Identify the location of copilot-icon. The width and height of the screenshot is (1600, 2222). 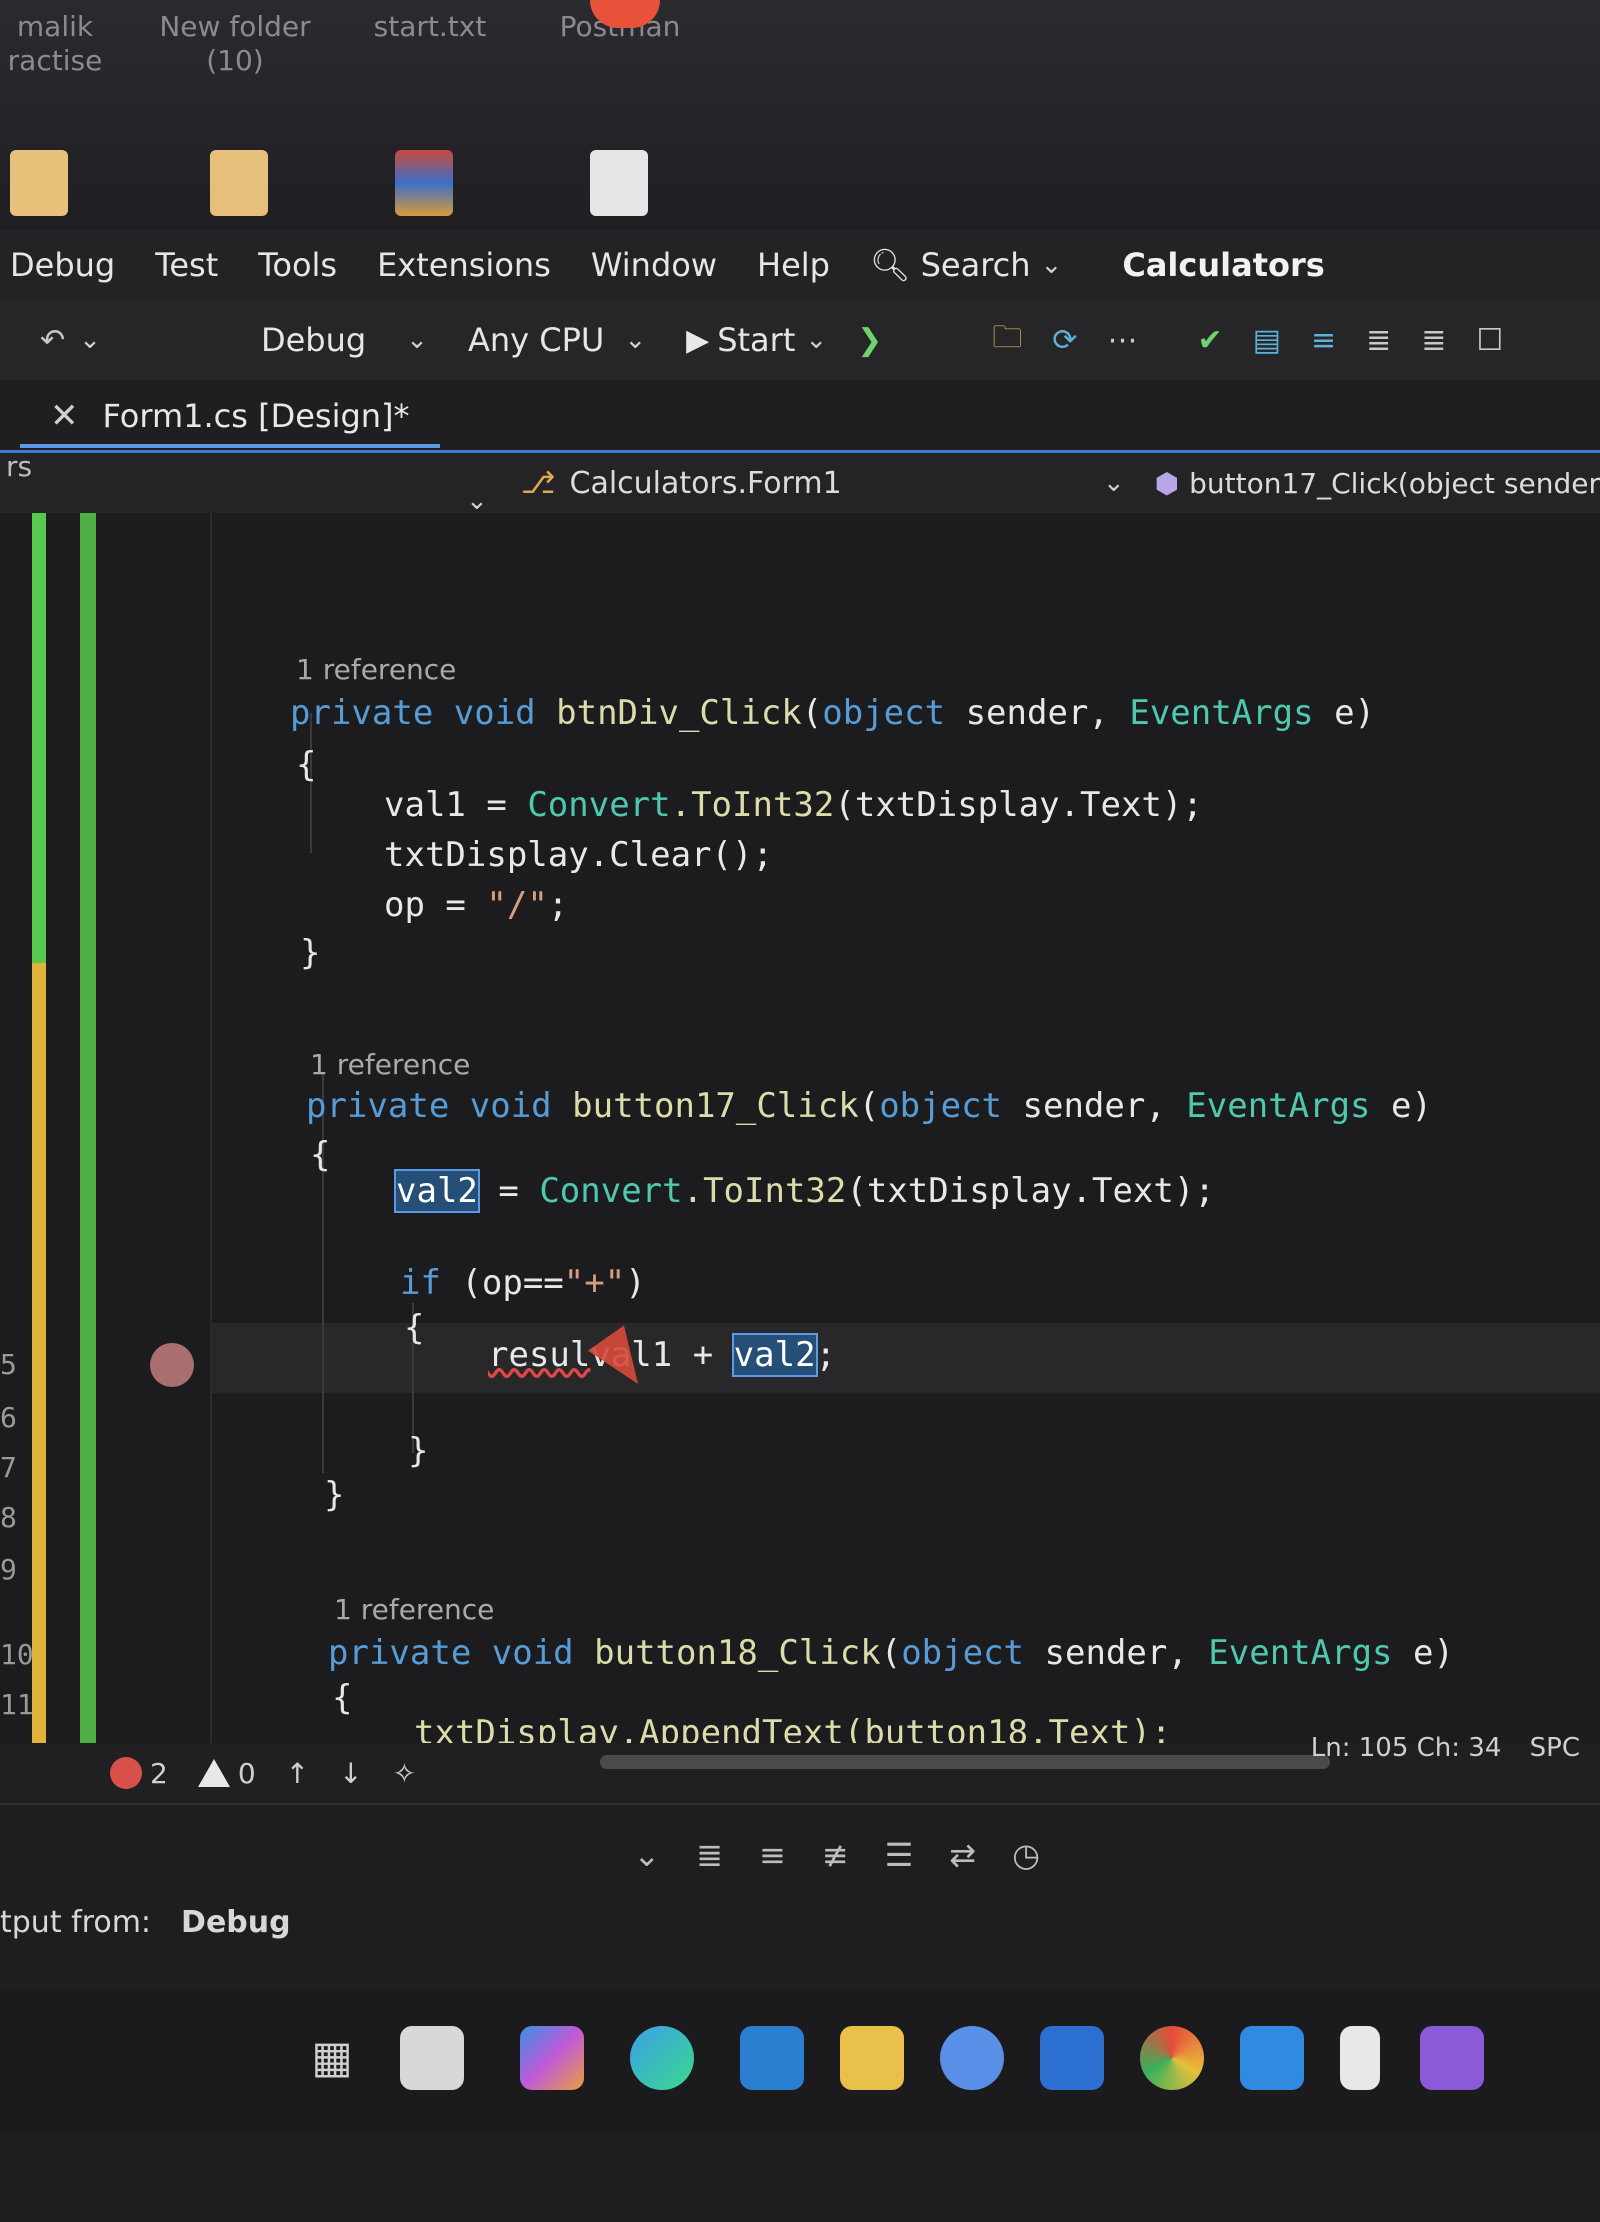
(552, 2058).